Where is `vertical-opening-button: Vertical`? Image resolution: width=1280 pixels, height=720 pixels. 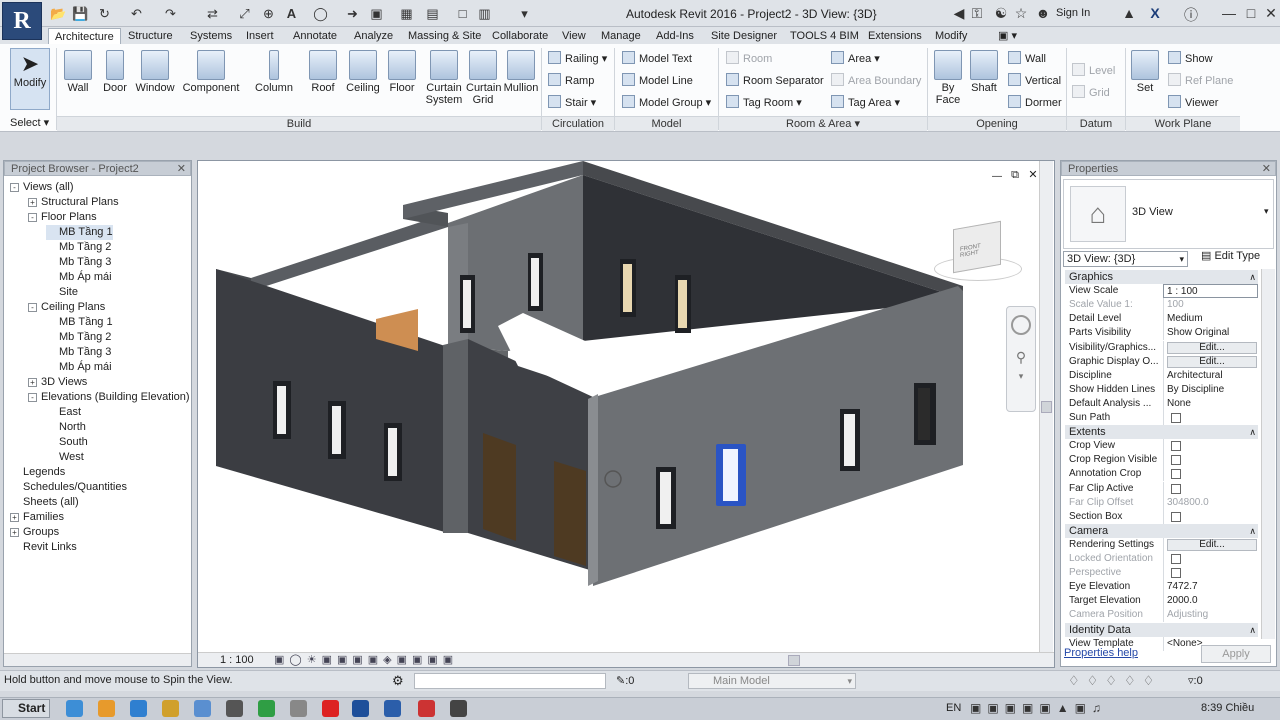
vertical-opening-button: Vertical is located at coordinates (1034, 81).